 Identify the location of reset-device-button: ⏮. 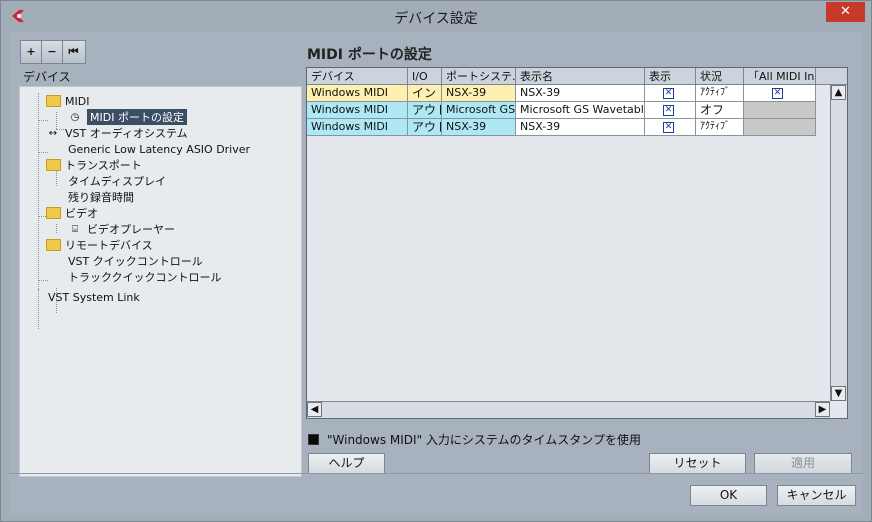
(73, 52).